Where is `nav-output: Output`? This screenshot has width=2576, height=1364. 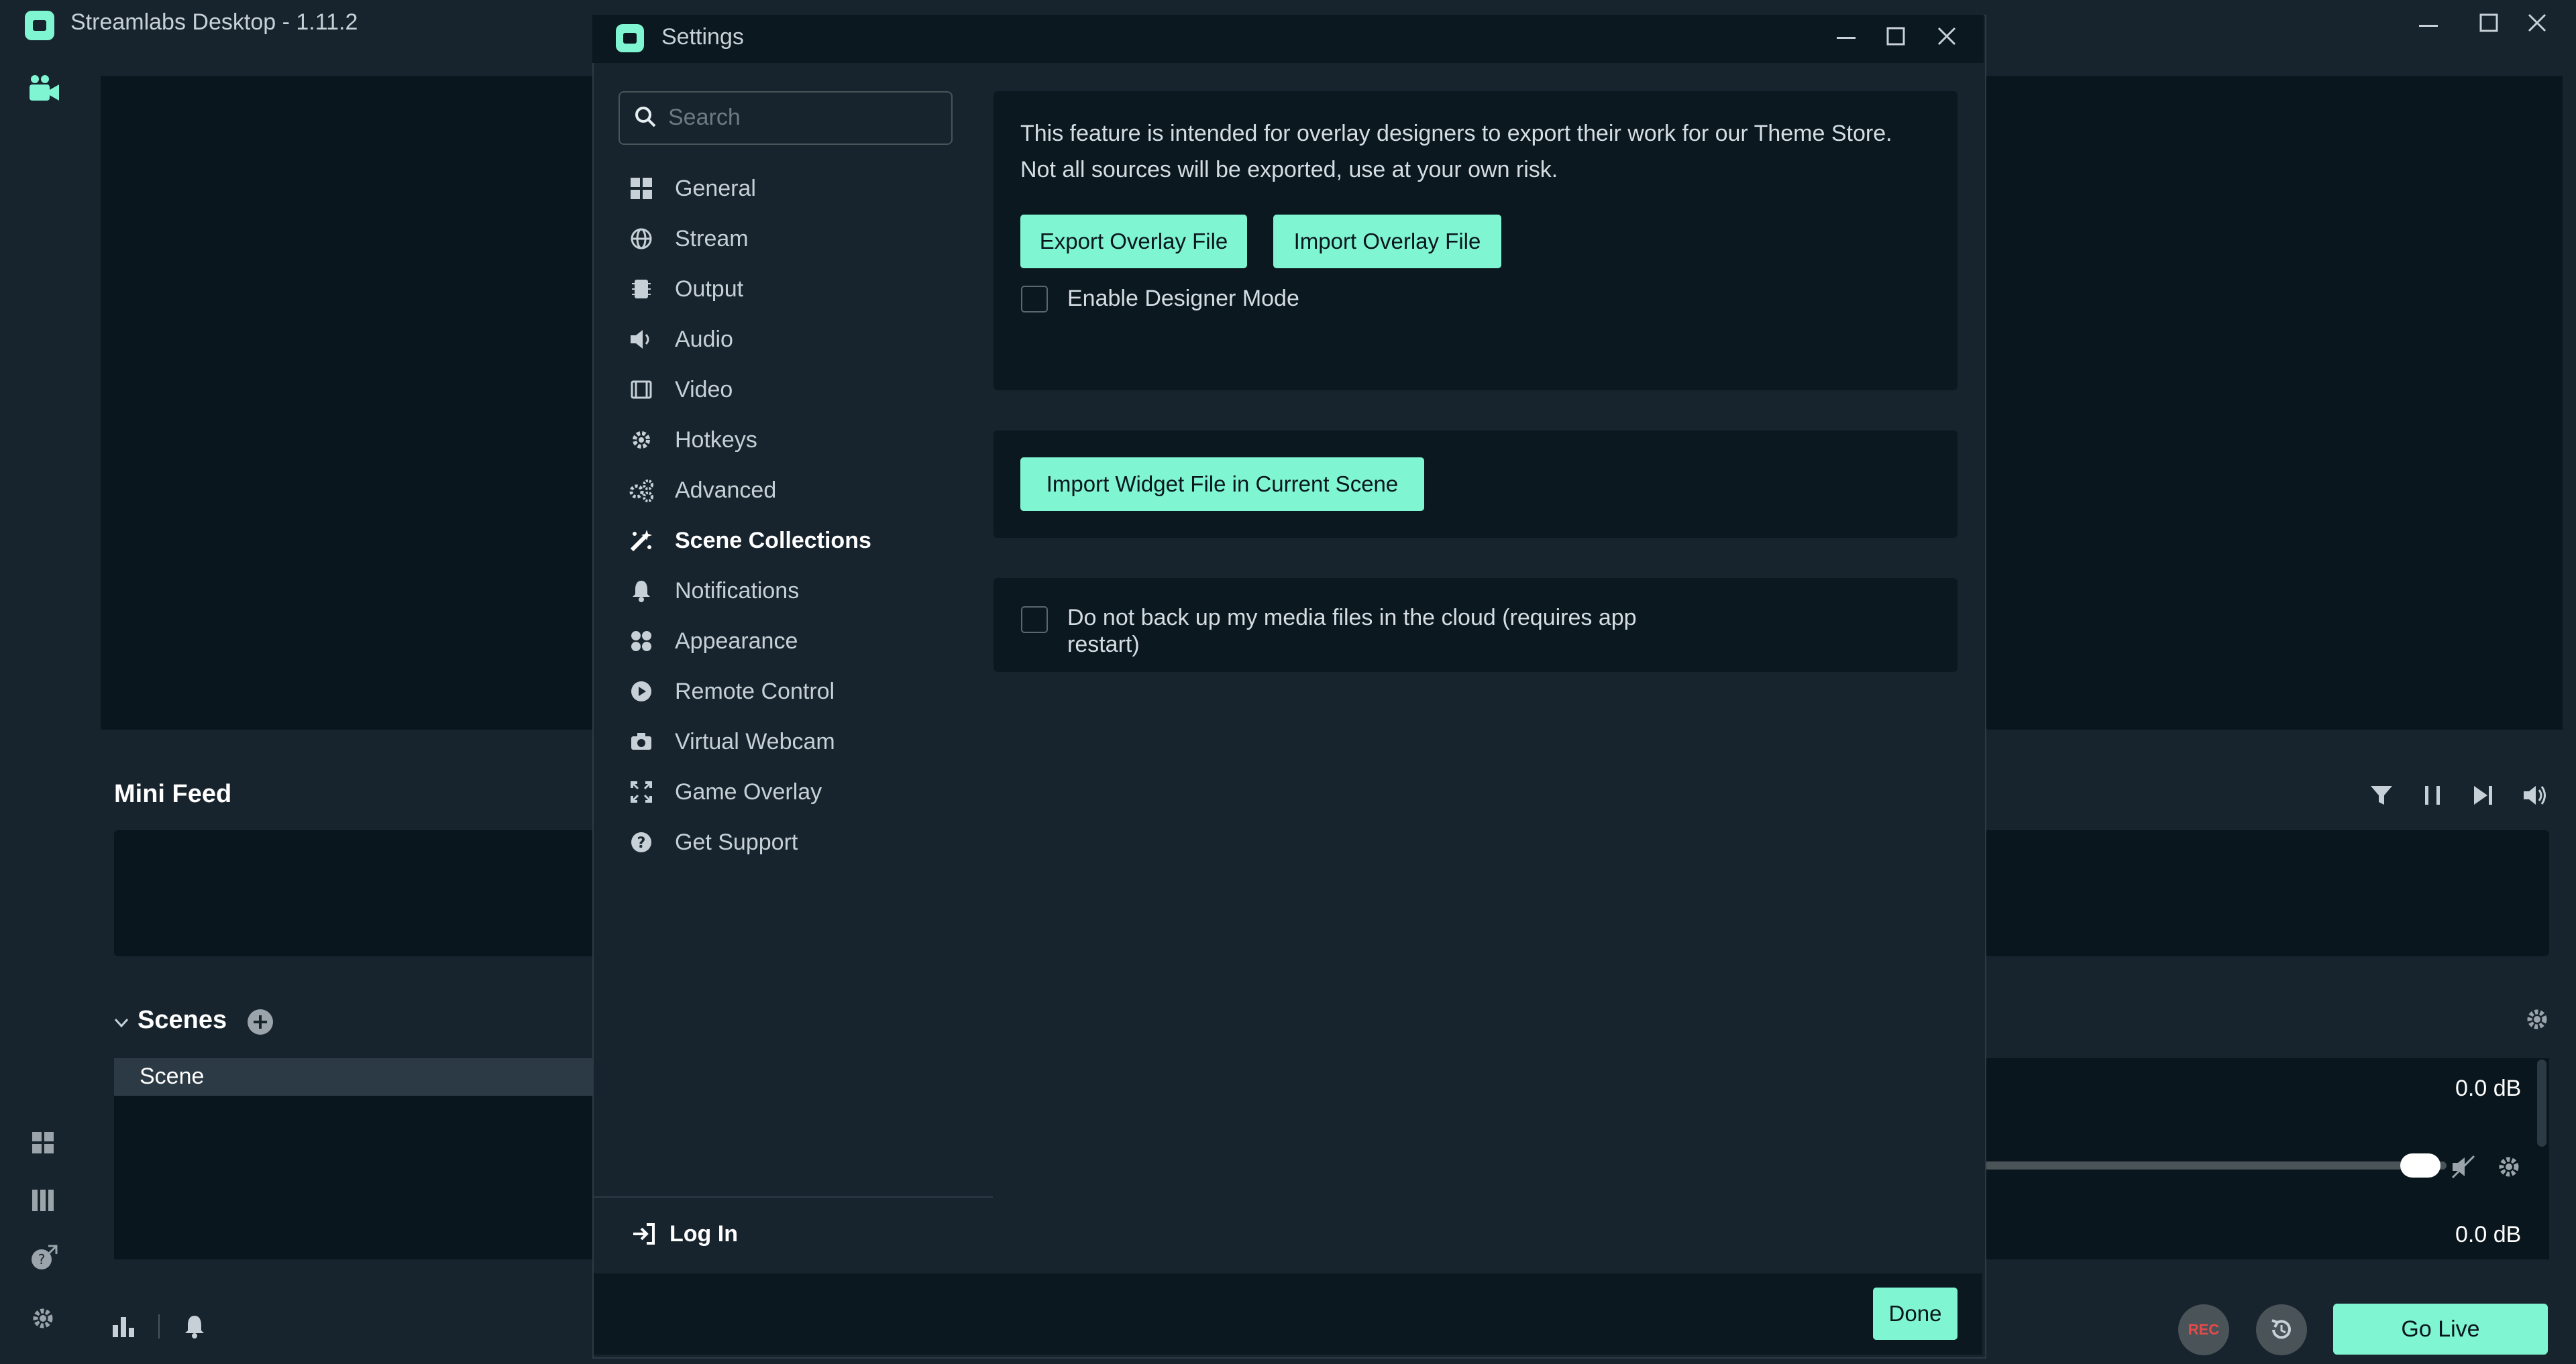
nav-output: Output is located at coordinates (802, 289).